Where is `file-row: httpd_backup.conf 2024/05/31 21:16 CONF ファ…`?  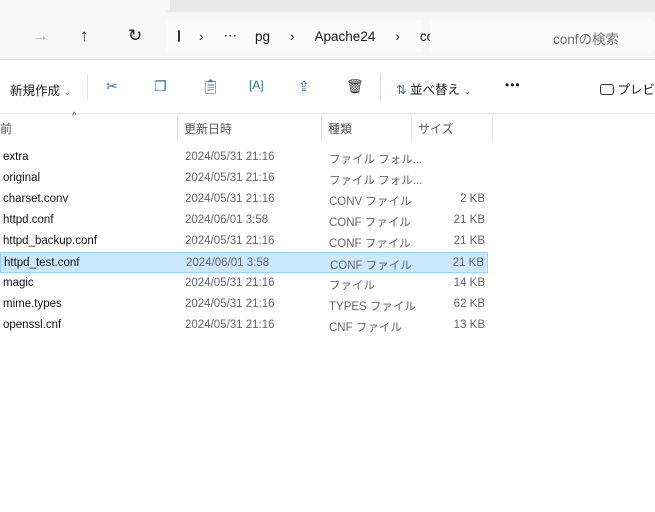 file-row: httpd_backup.conf 2024/05/31 21:16 CONF ファ… is located at coordinates (244, 241).